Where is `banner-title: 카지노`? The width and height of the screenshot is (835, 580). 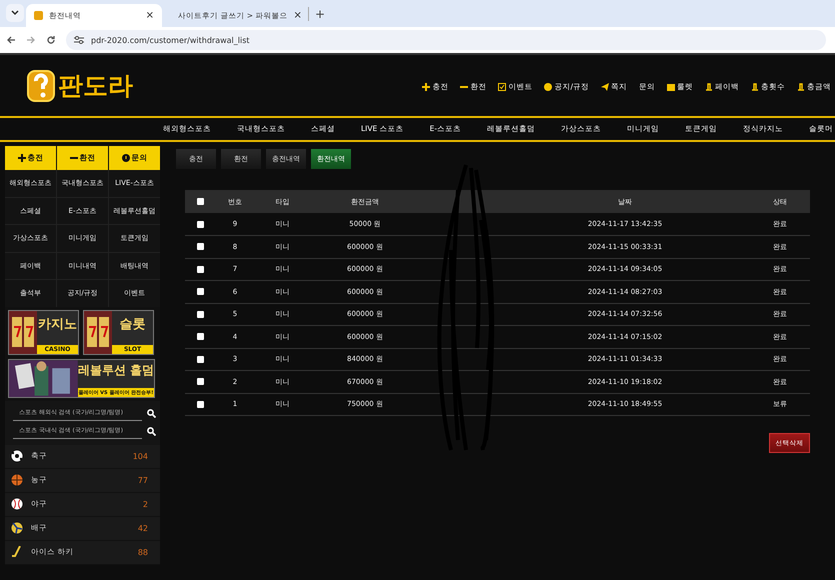 banner-title: 카지노 is located at coordinates (57, 324).